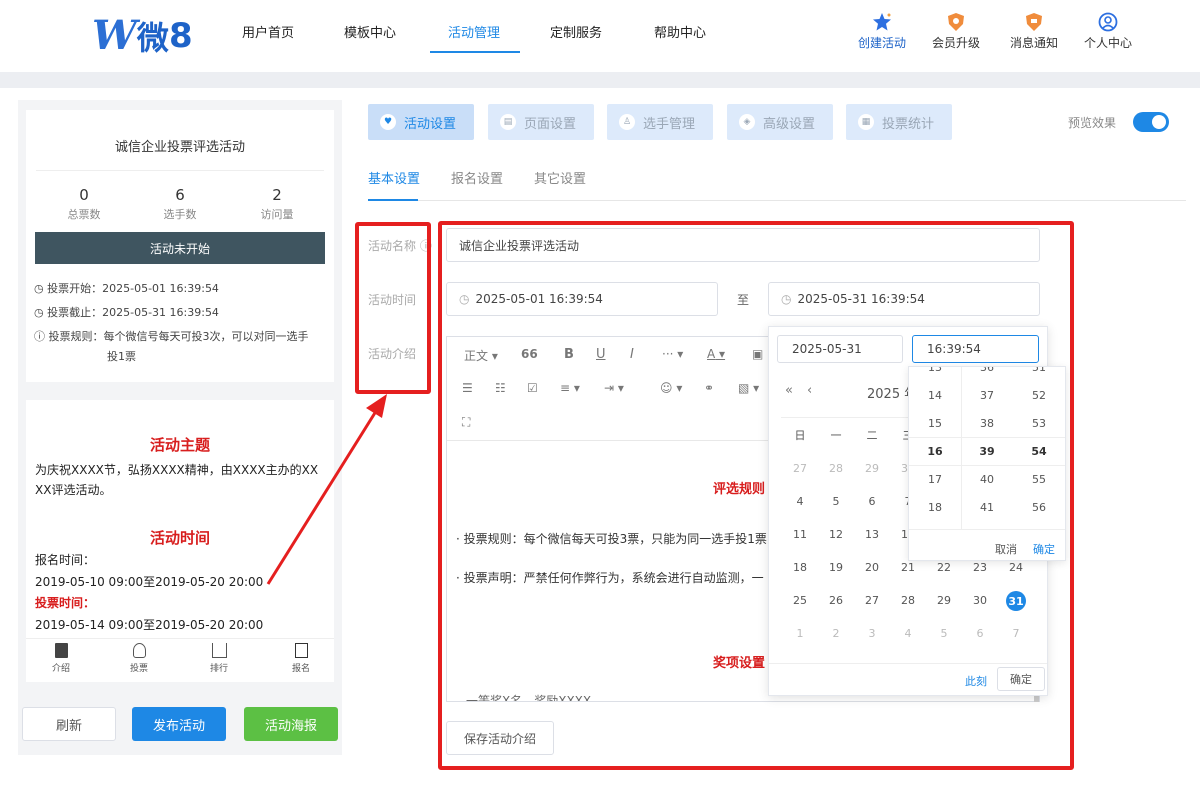 The image size is (1200, 788). What do you see at coordinates (866, 122) in the screenshot?
I see `stats-icon: ▦` at bounding box center [866, 122].